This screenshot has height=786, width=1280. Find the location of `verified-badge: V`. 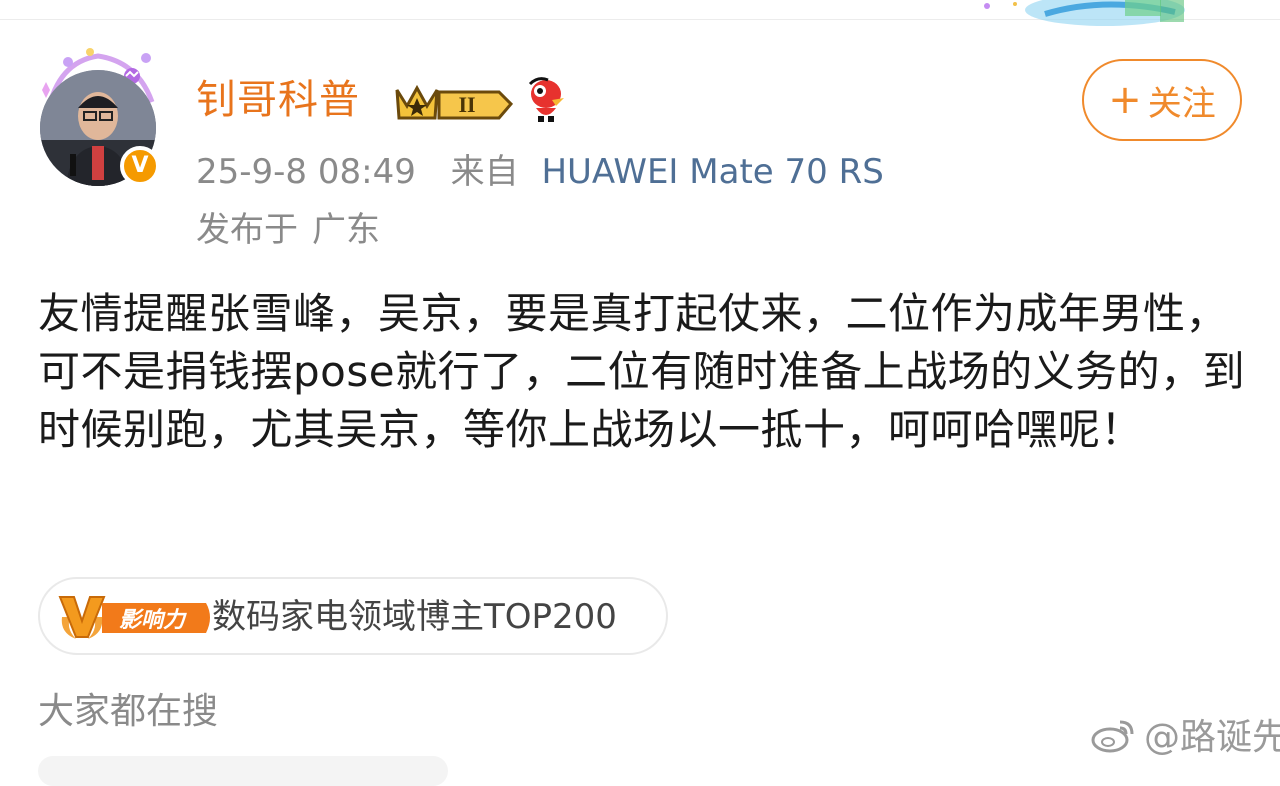

verified-badge: V is located at coordinates (140, 166).